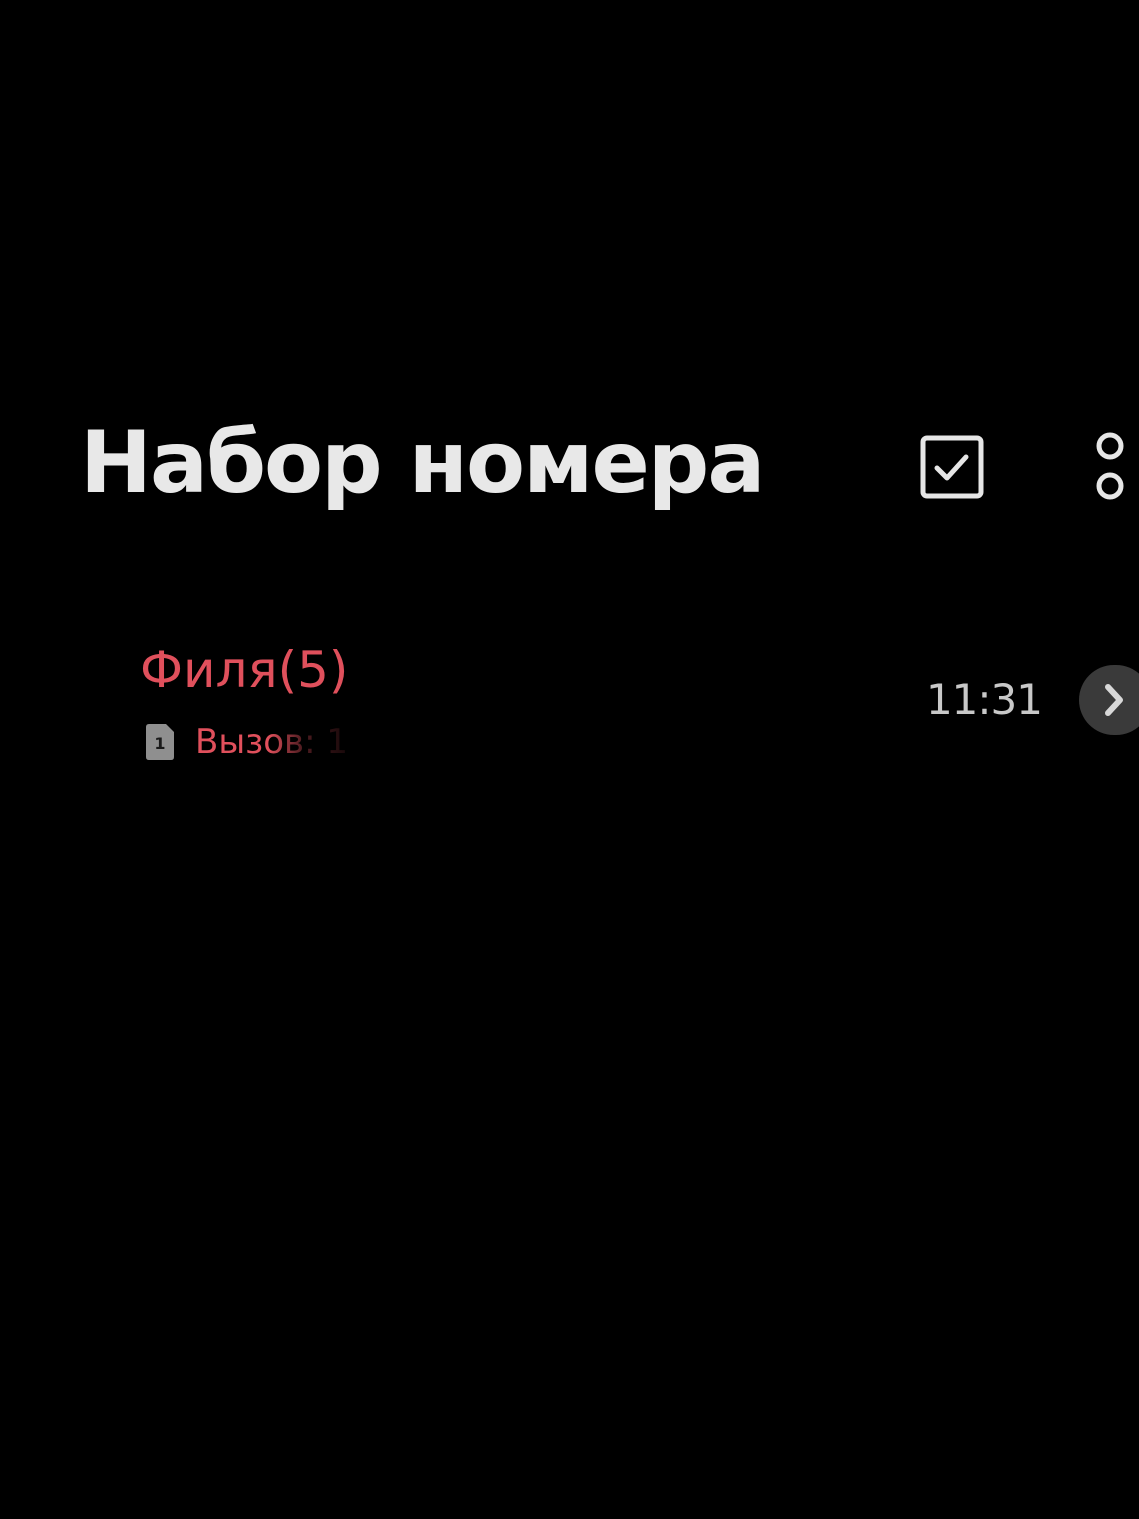 The width and height of the screenshot is (1139, 1519). I want to click on call-type-label: Вызов: 1, so click(271, 742).